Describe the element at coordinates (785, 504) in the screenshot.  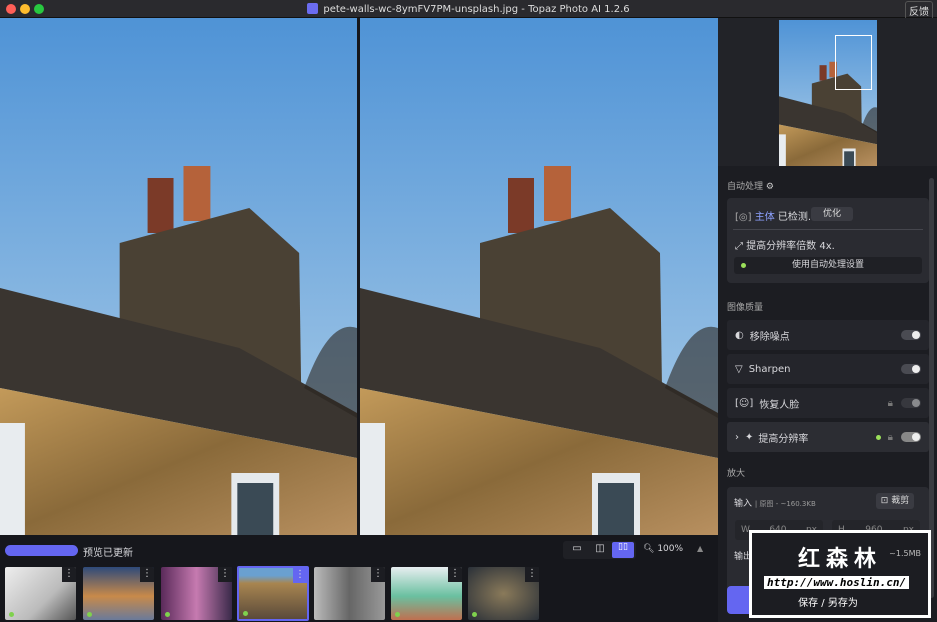
I see `input-meta: | 原图 - ~160.3KB` at that location.